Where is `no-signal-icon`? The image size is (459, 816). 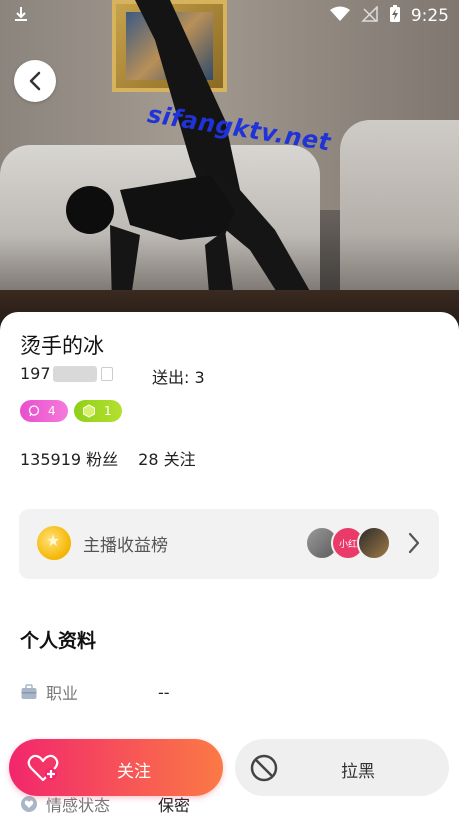
no-signal-icon is located at coordinates (370, 15).